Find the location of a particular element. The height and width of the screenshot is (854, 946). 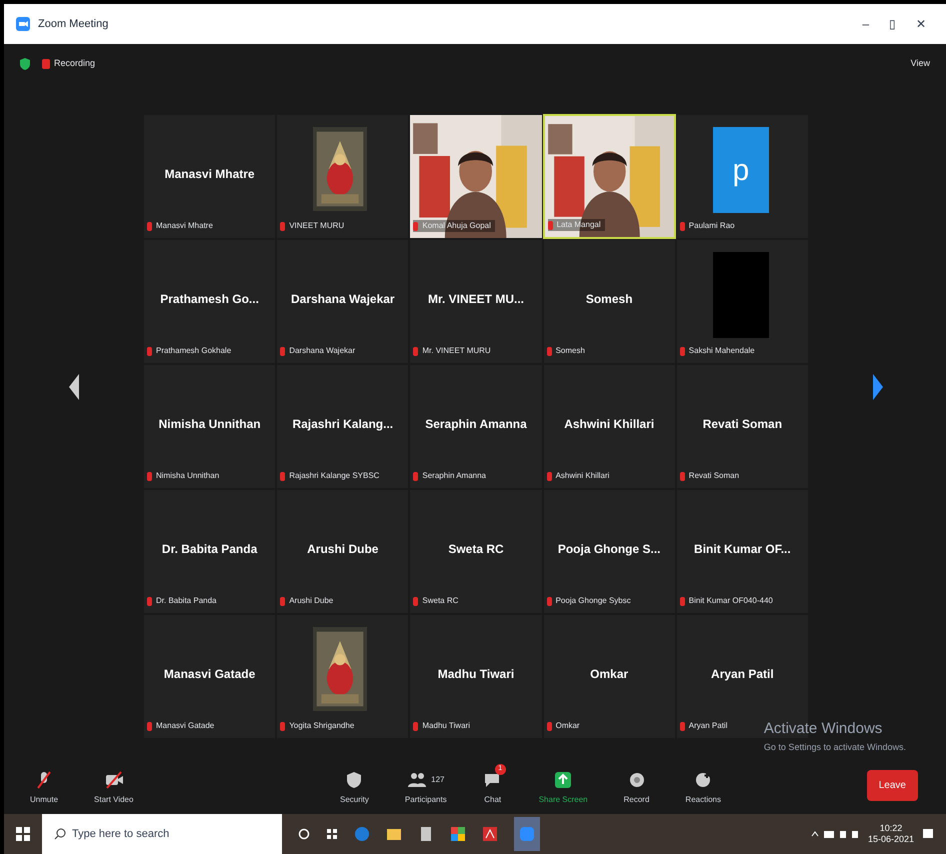

search-icon is located at coordinates (60, 834).